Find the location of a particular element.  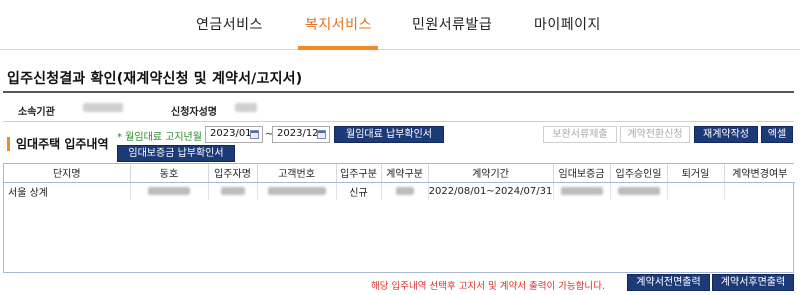

tenant-name-cell-redacted is located at coordinates (233, 191).